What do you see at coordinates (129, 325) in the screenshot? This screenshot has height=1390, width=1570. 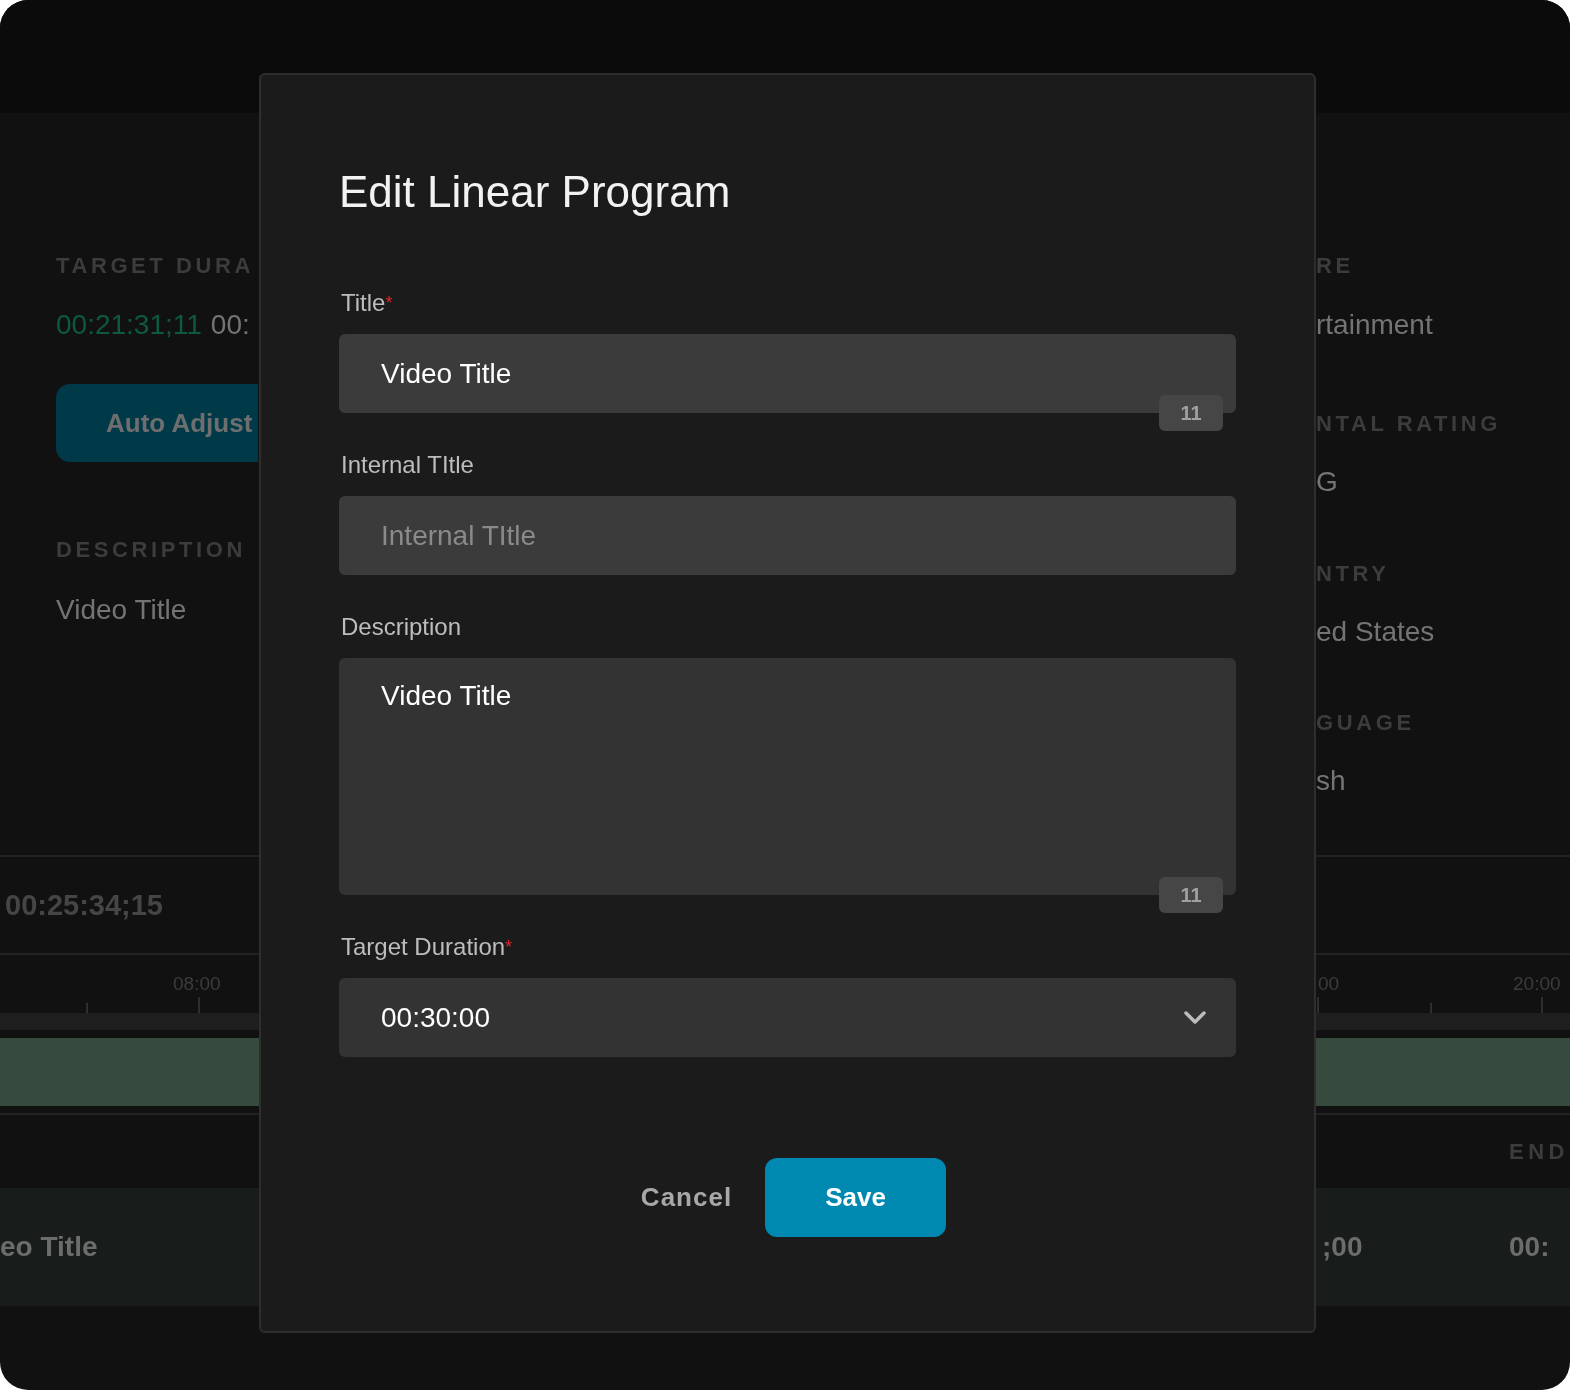 I see `current-duration: 00:21:31;11` at bounding box center [129, 325].